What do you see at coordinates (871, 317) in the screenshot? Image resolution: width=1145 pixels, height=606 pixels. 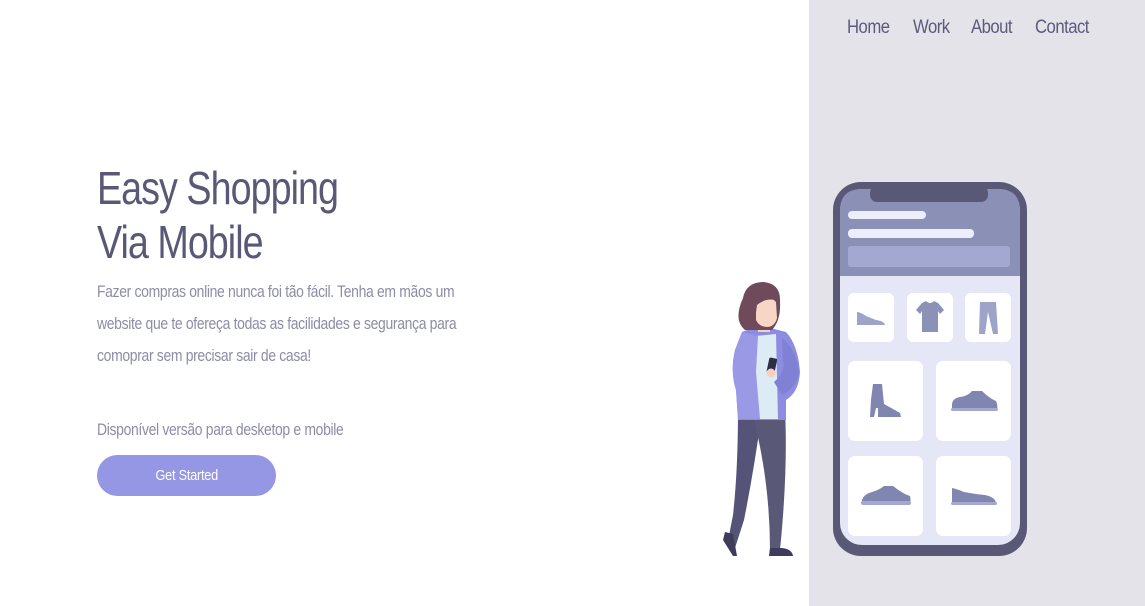 I see `shoe-icon` at bounding box center [871, 317].